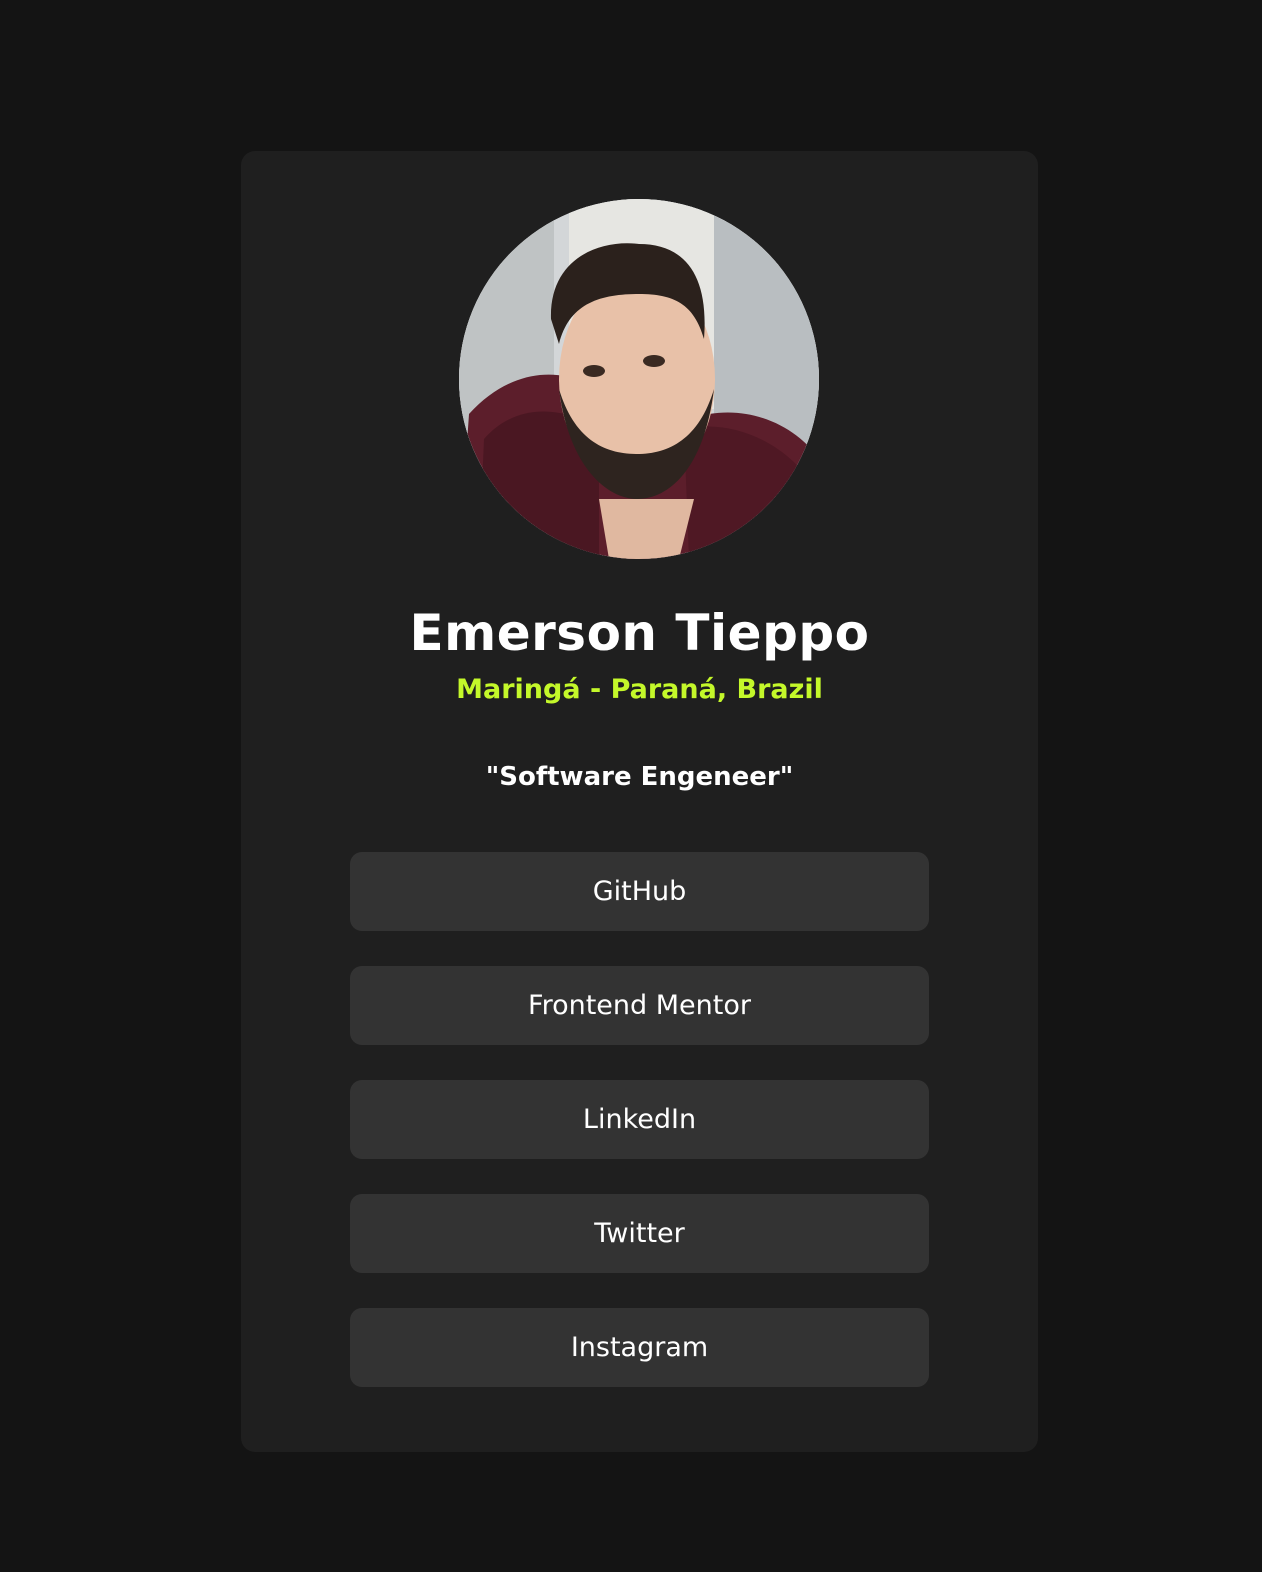  I want to click on github-link-button: GitHub, so click(639, 891).